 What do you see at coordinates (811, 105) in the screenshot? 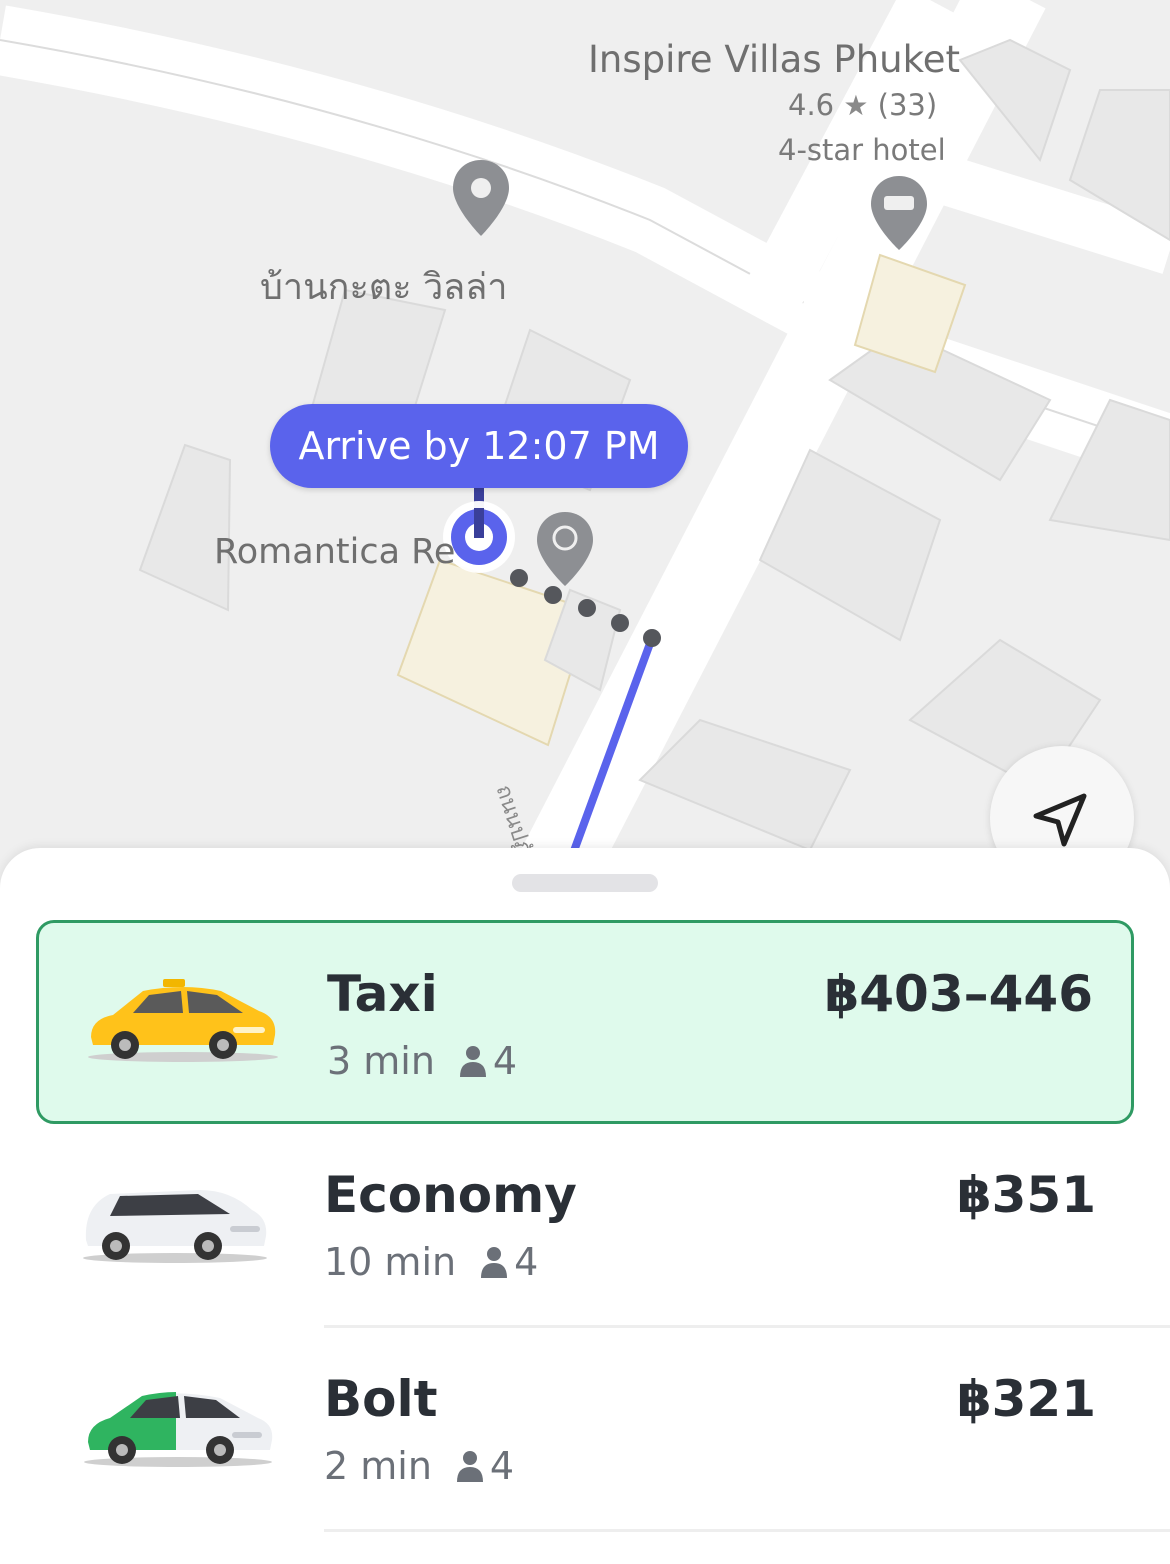
I see `poi-rating-value: 4.6` at bounding box center [811, 105].